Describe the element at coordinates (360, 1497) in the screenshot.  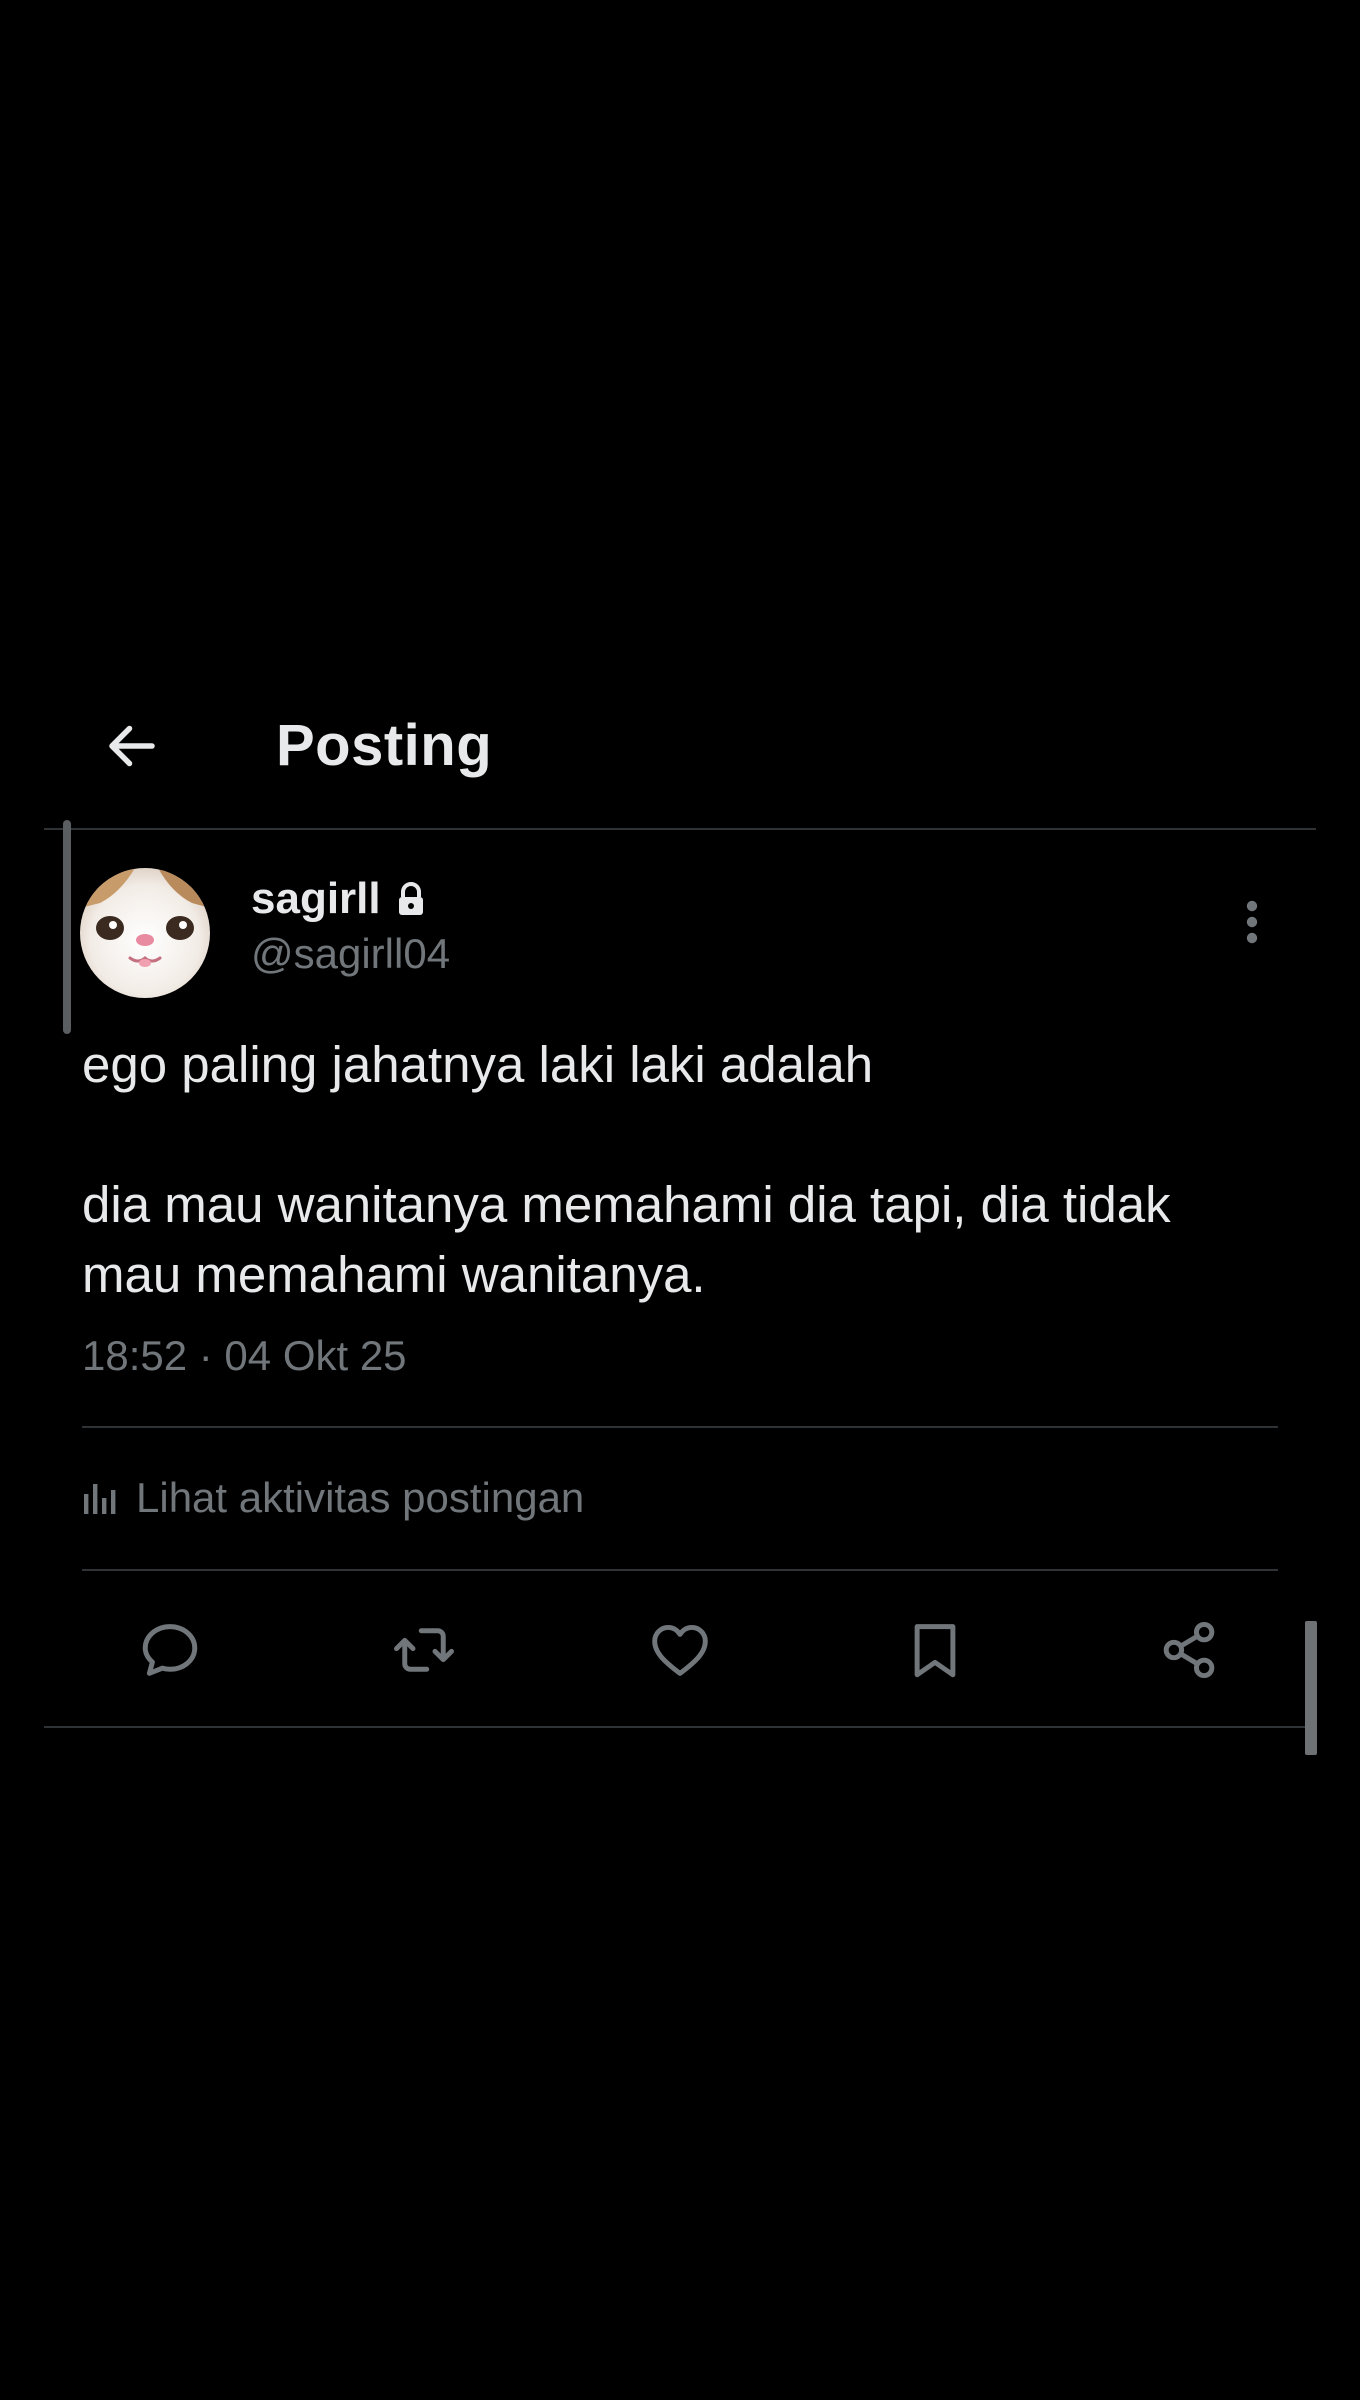
I see `activity-label: Lihat aktivitas postingan` at that location.